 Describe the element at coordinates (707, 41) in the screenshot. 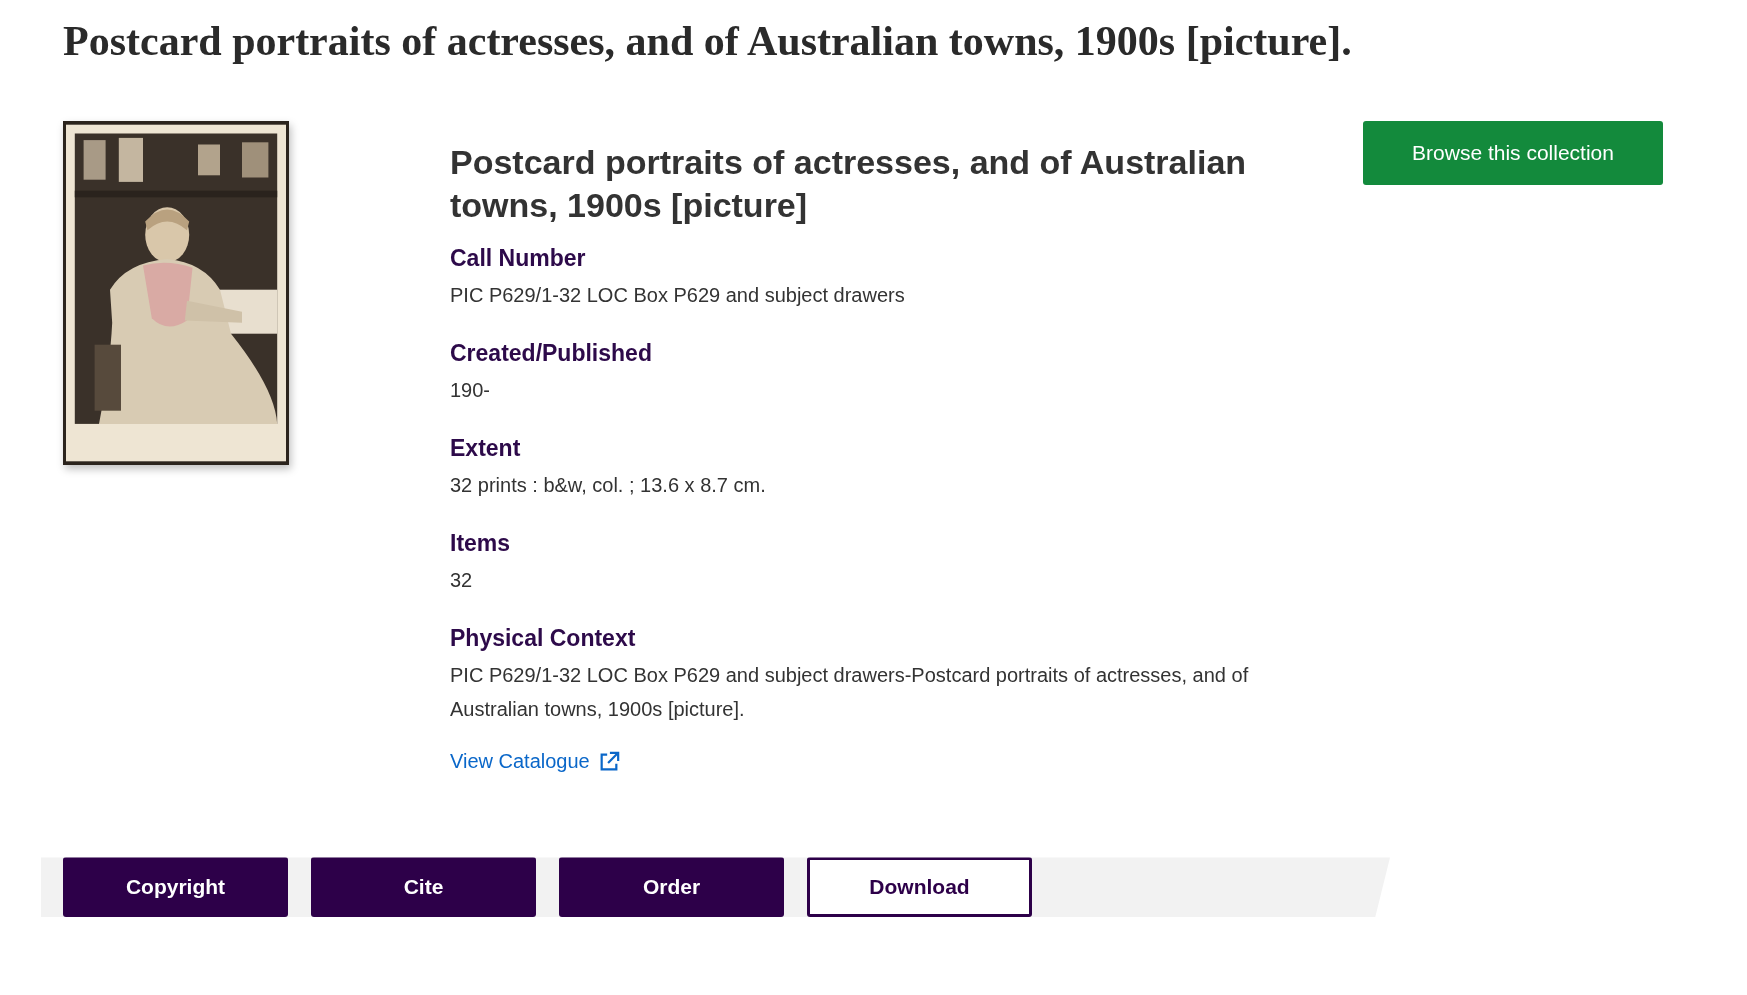

I see `page-title: Postcard portraits of actresses, and of Australian towns, 1900s [picture].` at that location.